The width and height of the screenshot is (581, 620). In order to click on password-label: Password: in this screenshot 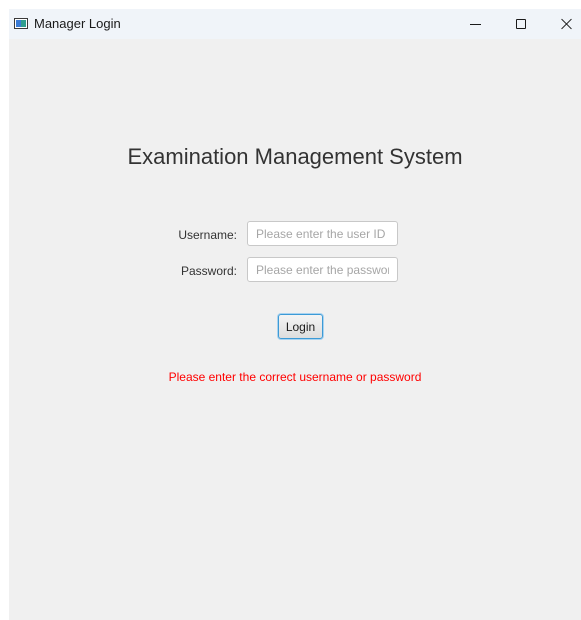, I will do `click(208, 271)`.